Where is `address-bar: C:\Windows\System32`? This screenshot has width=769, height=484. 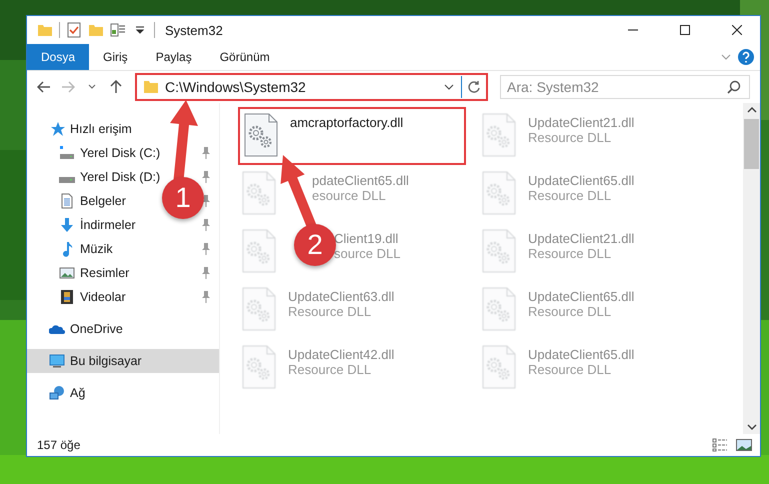
address-bar: C:\Windows\System32 is located at coordinates (311, 87).